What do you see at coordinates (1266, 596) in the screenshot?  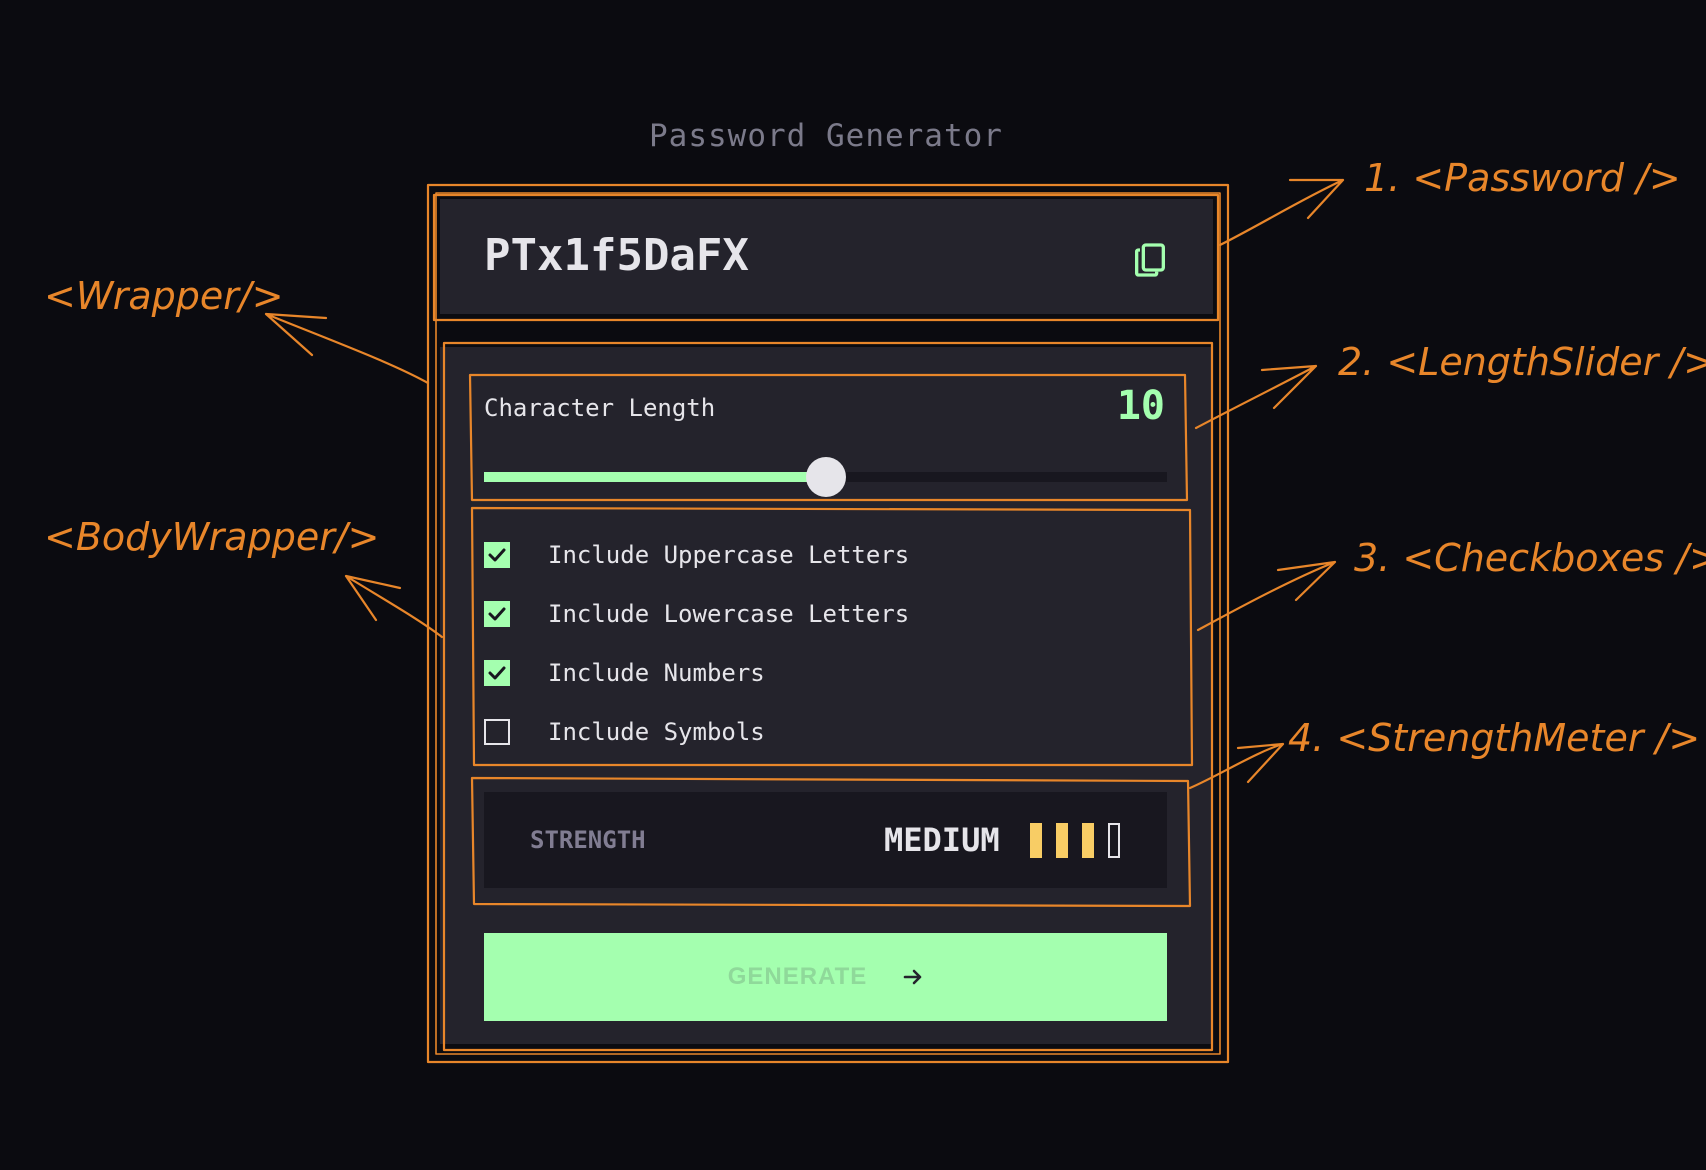 I see `checkboxes-arrow` at bounding box center [1266, 596].